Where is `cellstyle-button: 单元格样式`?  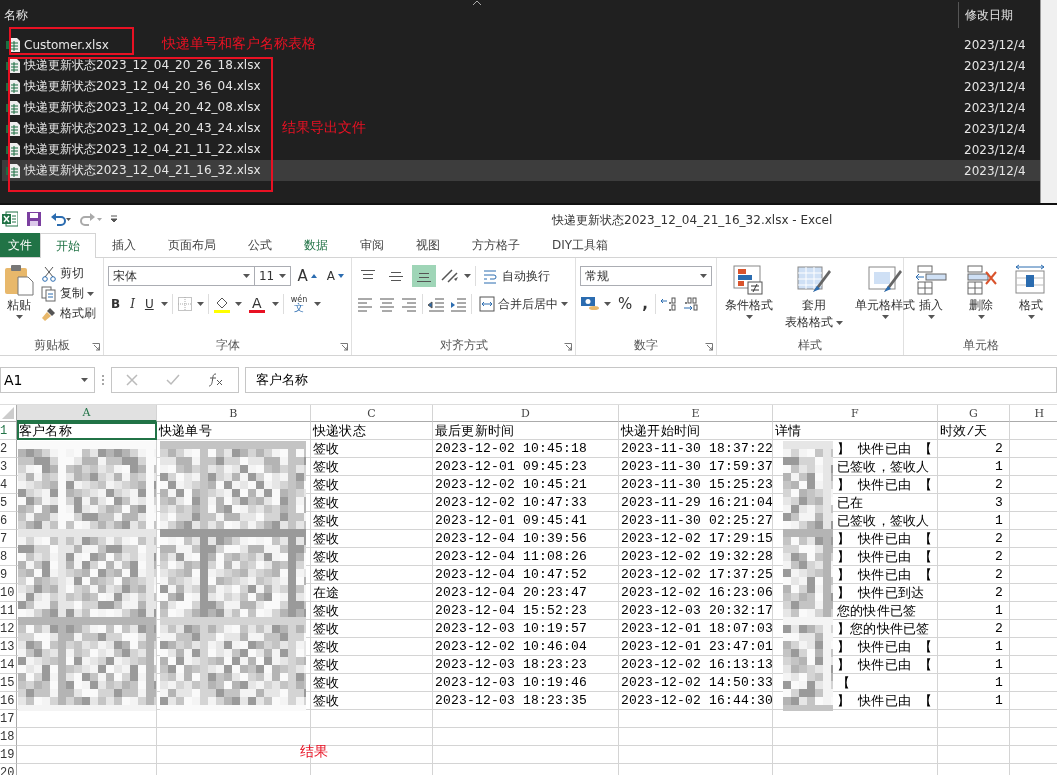
cellstyle-button: 单元格样式 is located at coordinates (885, 300).